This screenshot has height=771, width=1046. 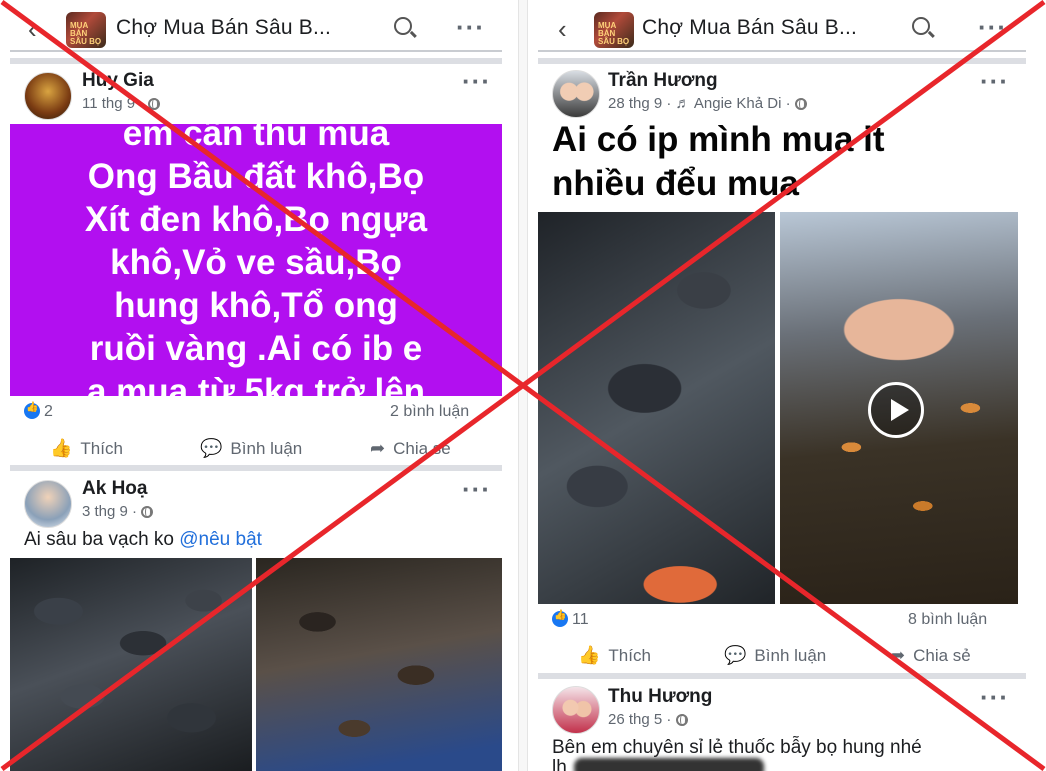 What do you see at coordinates (663, 81) in the screenshot?
I see `post-author: Trần Hương` at bounding box center [663, 81].